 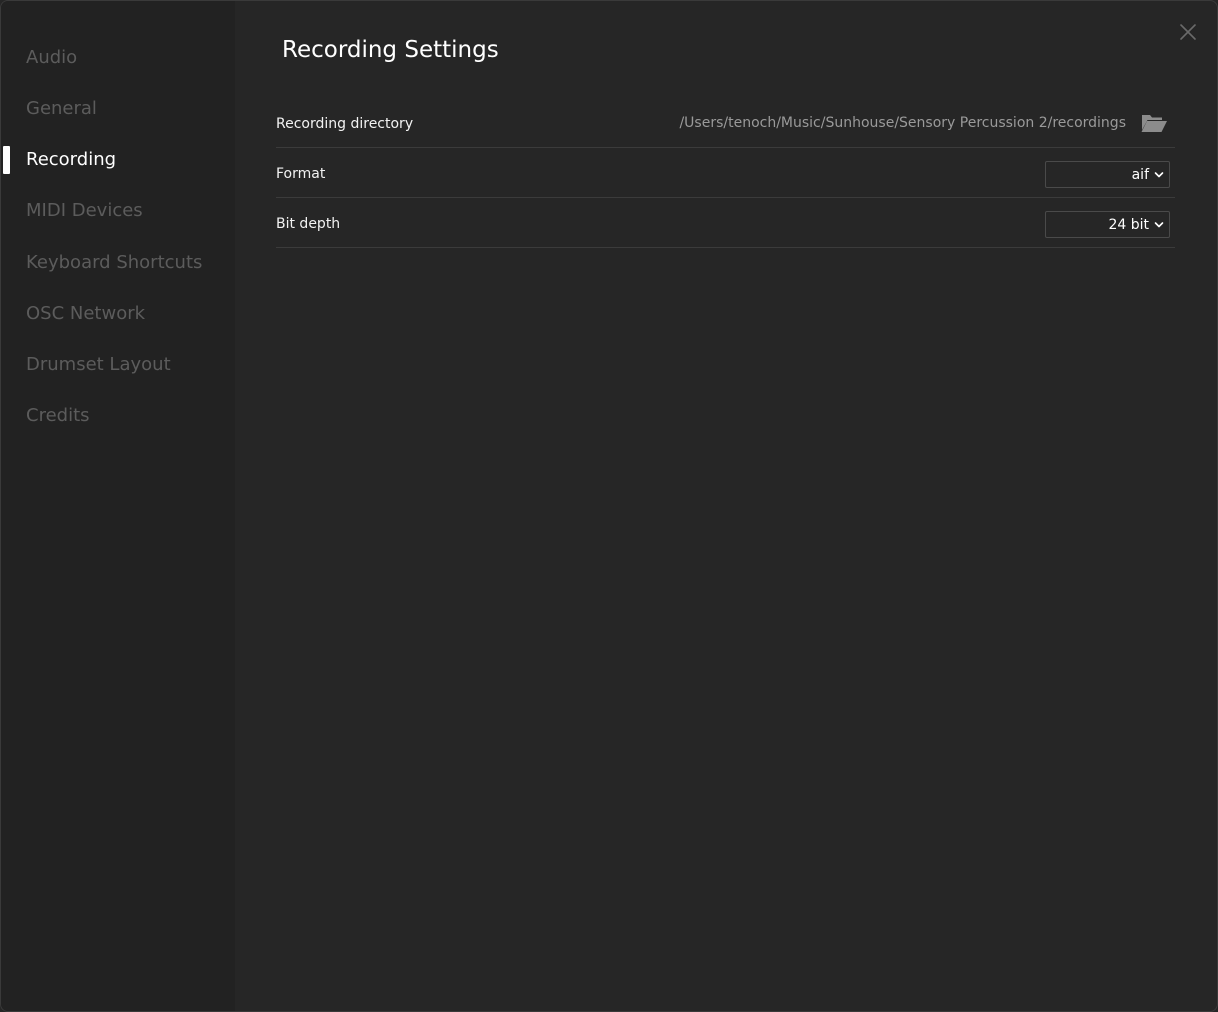 What do you see at coordinates (345, 124) in the screenshot?
I see `recording-directory-label: Recording directory` at bounding box center [345, 124].